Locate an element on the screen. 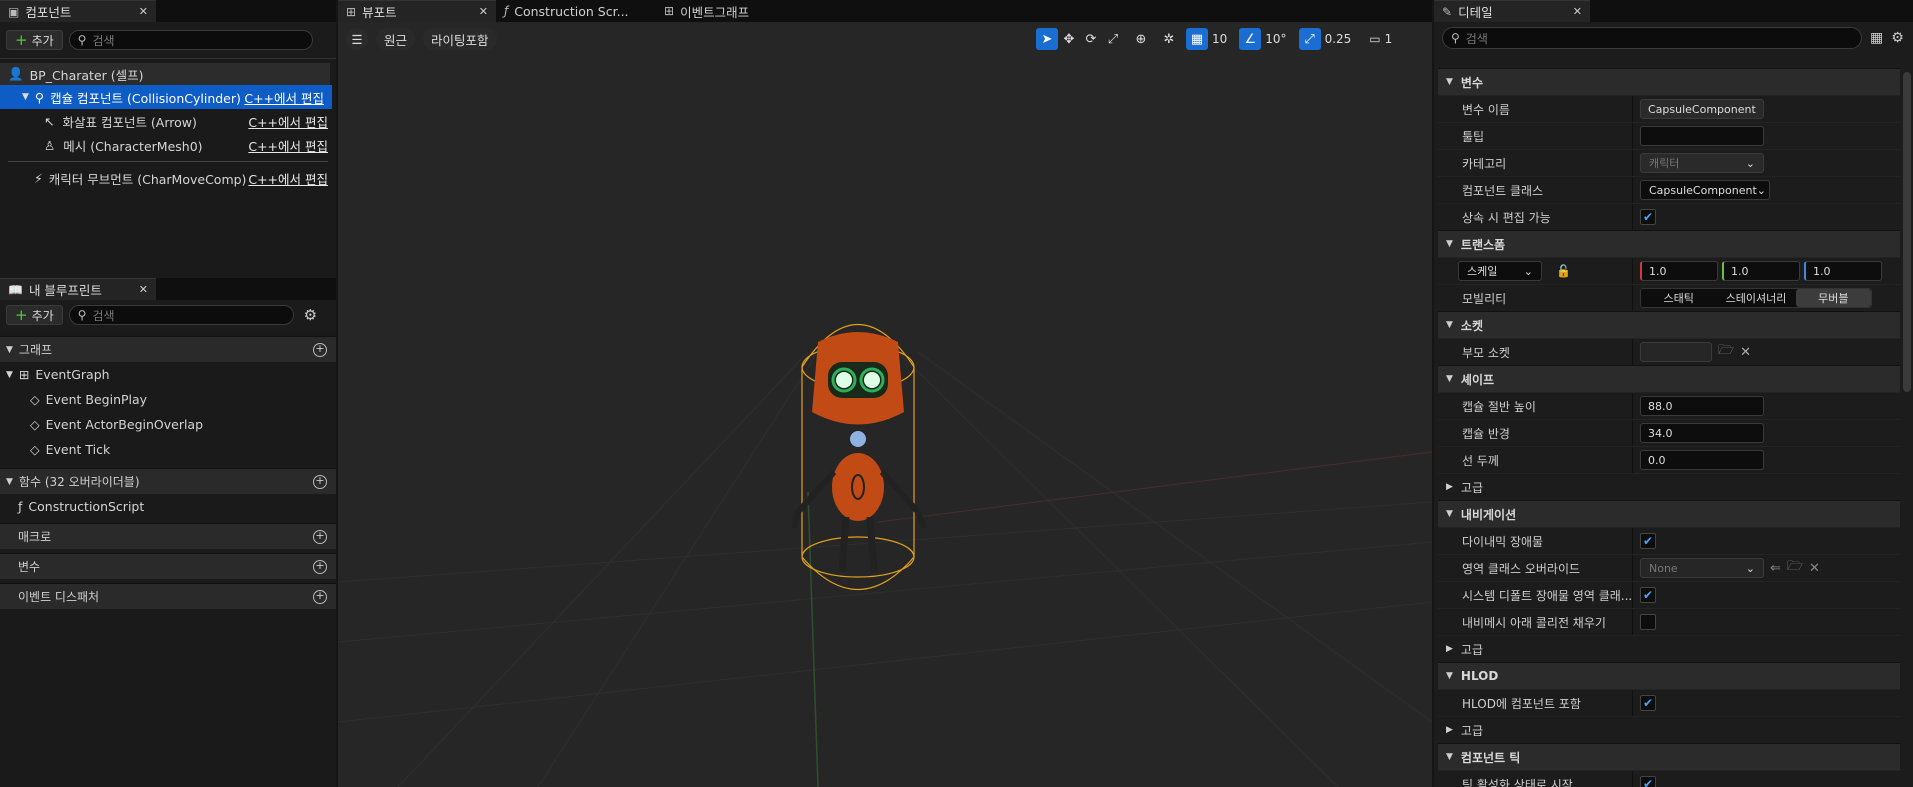 The image size is (1913, 787). hamburger-menu-icon: ☰ is located at coordinates (357, 39).